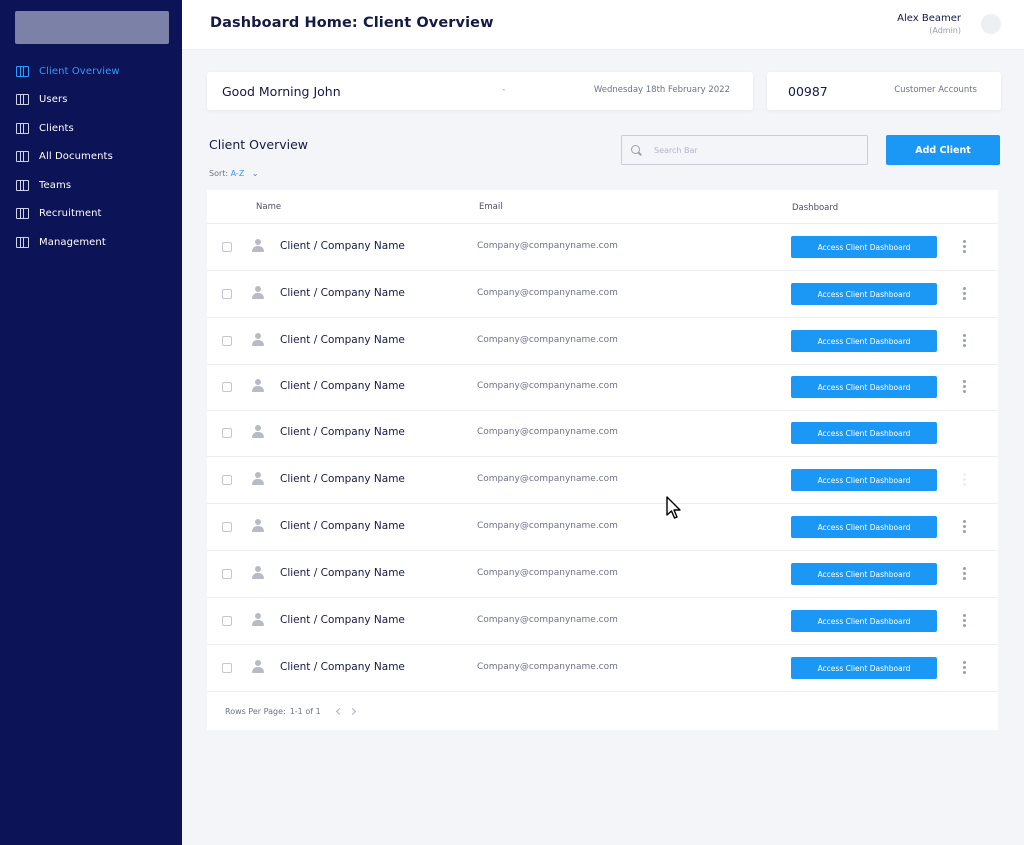  I want to click on accounts-card: 00987 Customer Accounts, so click(884, 91).